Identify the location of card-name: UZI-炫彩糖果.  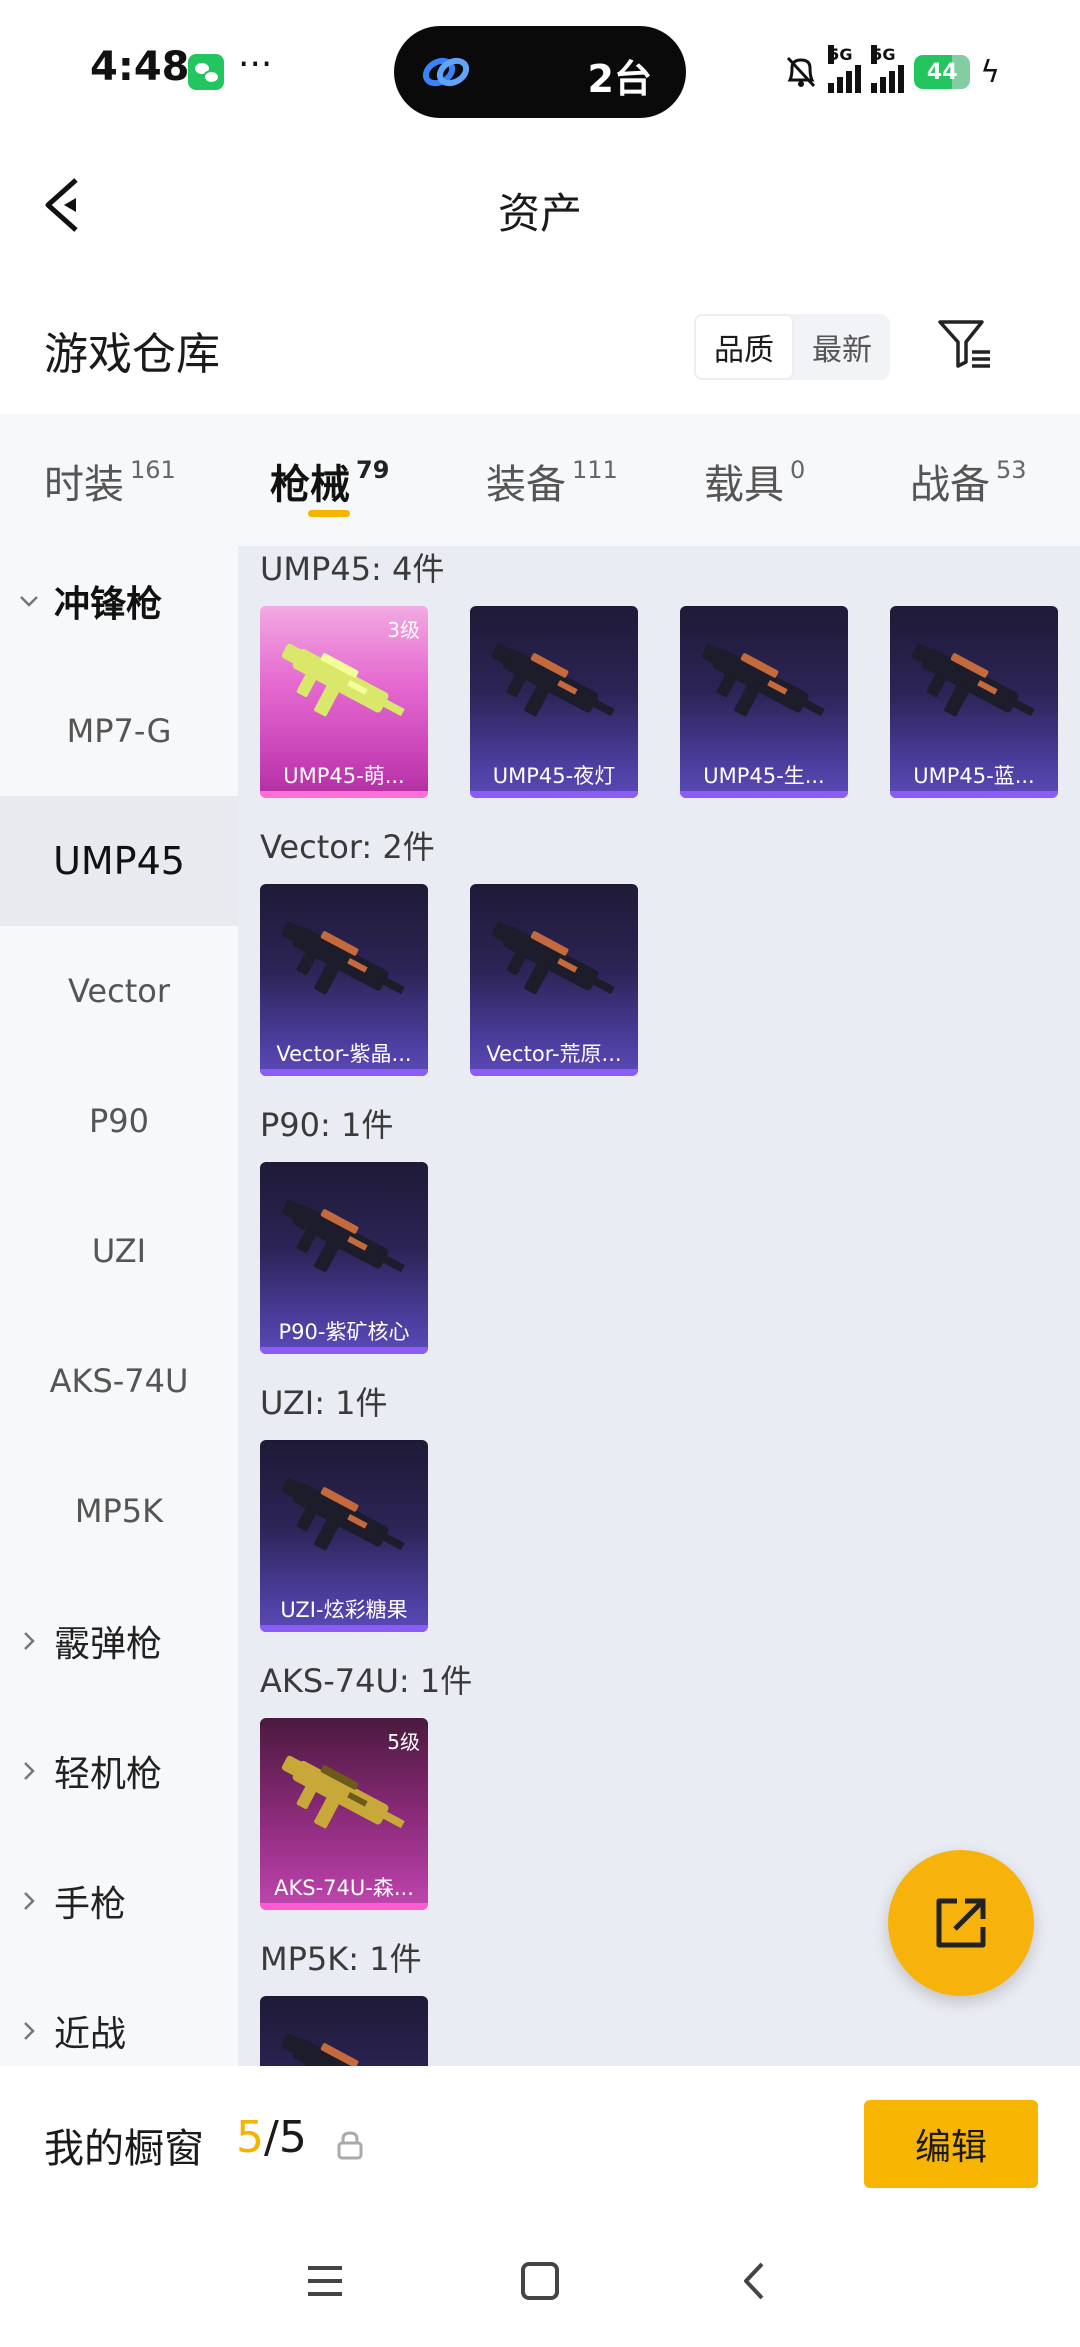
(344, 1610).